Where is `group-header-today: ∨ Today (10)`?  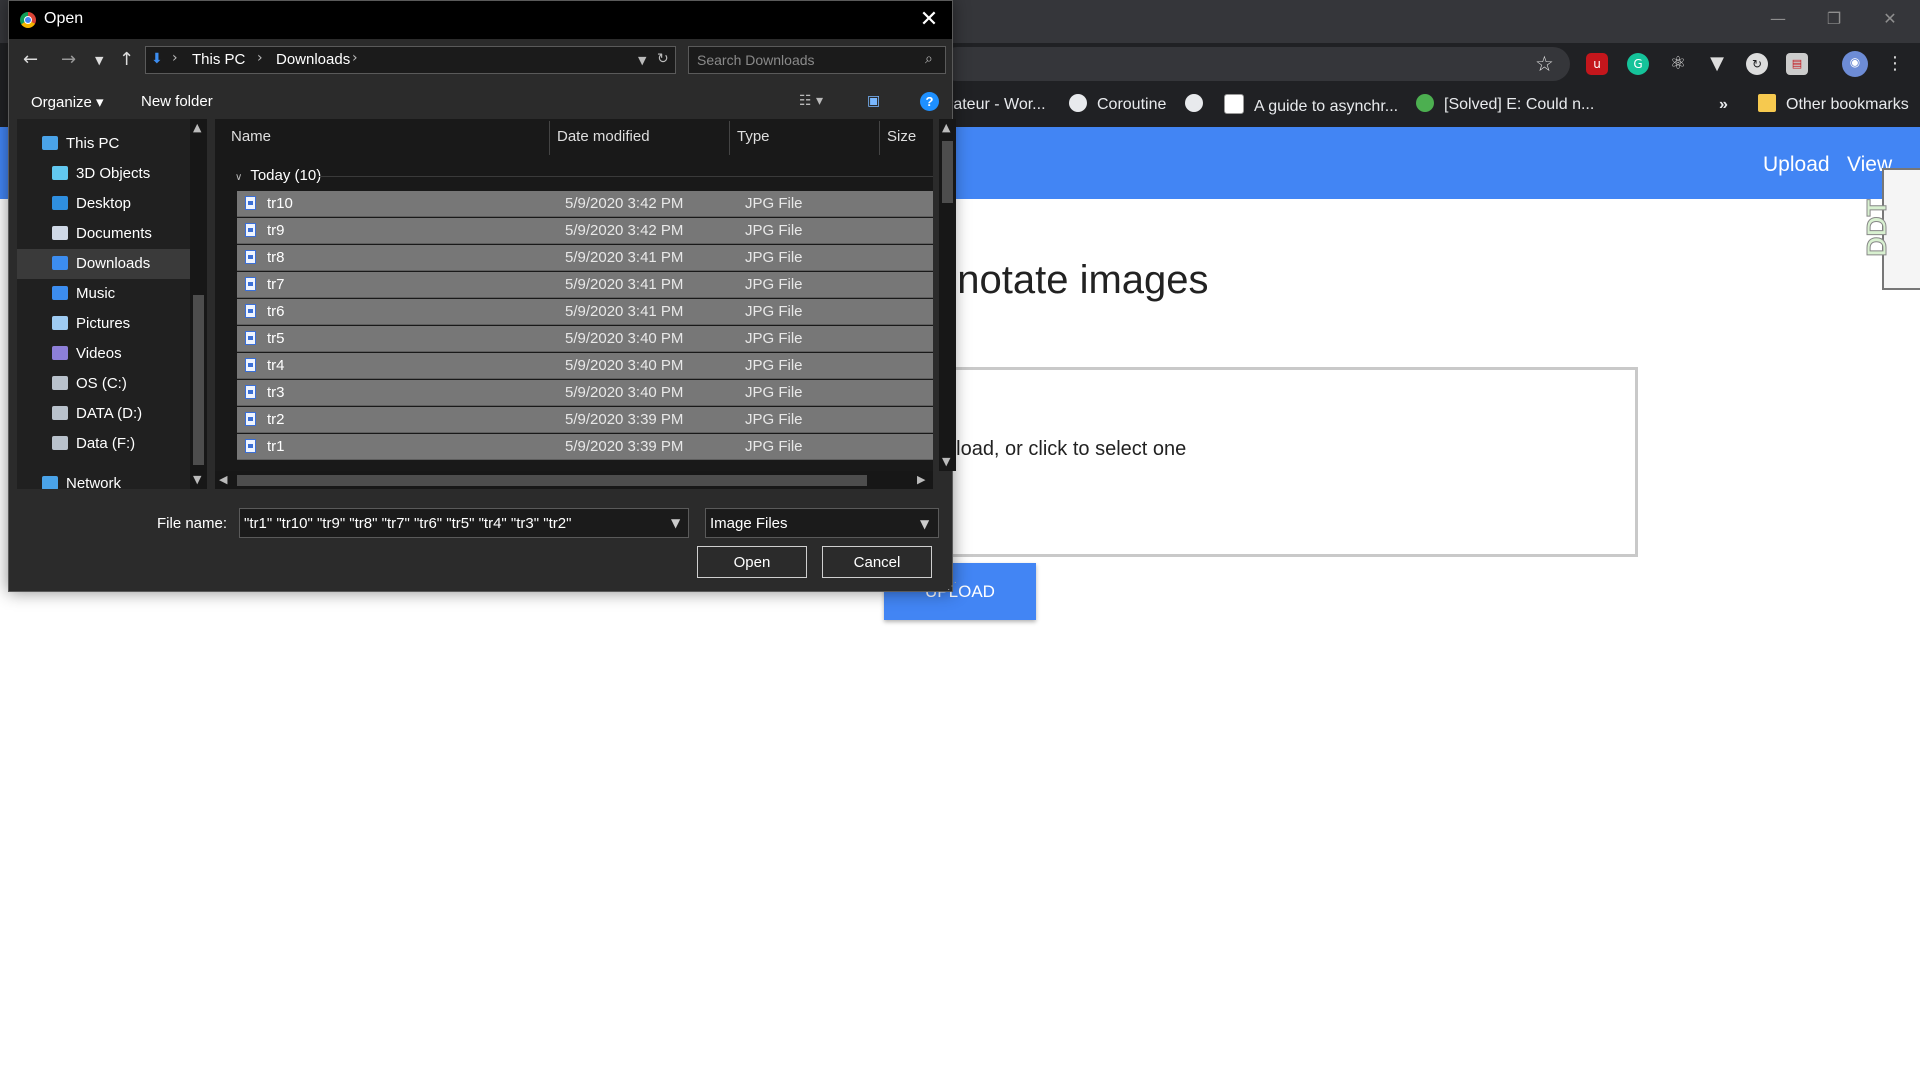
group-header-today: ∨ Today (10) is located at coordinates (278, 175).